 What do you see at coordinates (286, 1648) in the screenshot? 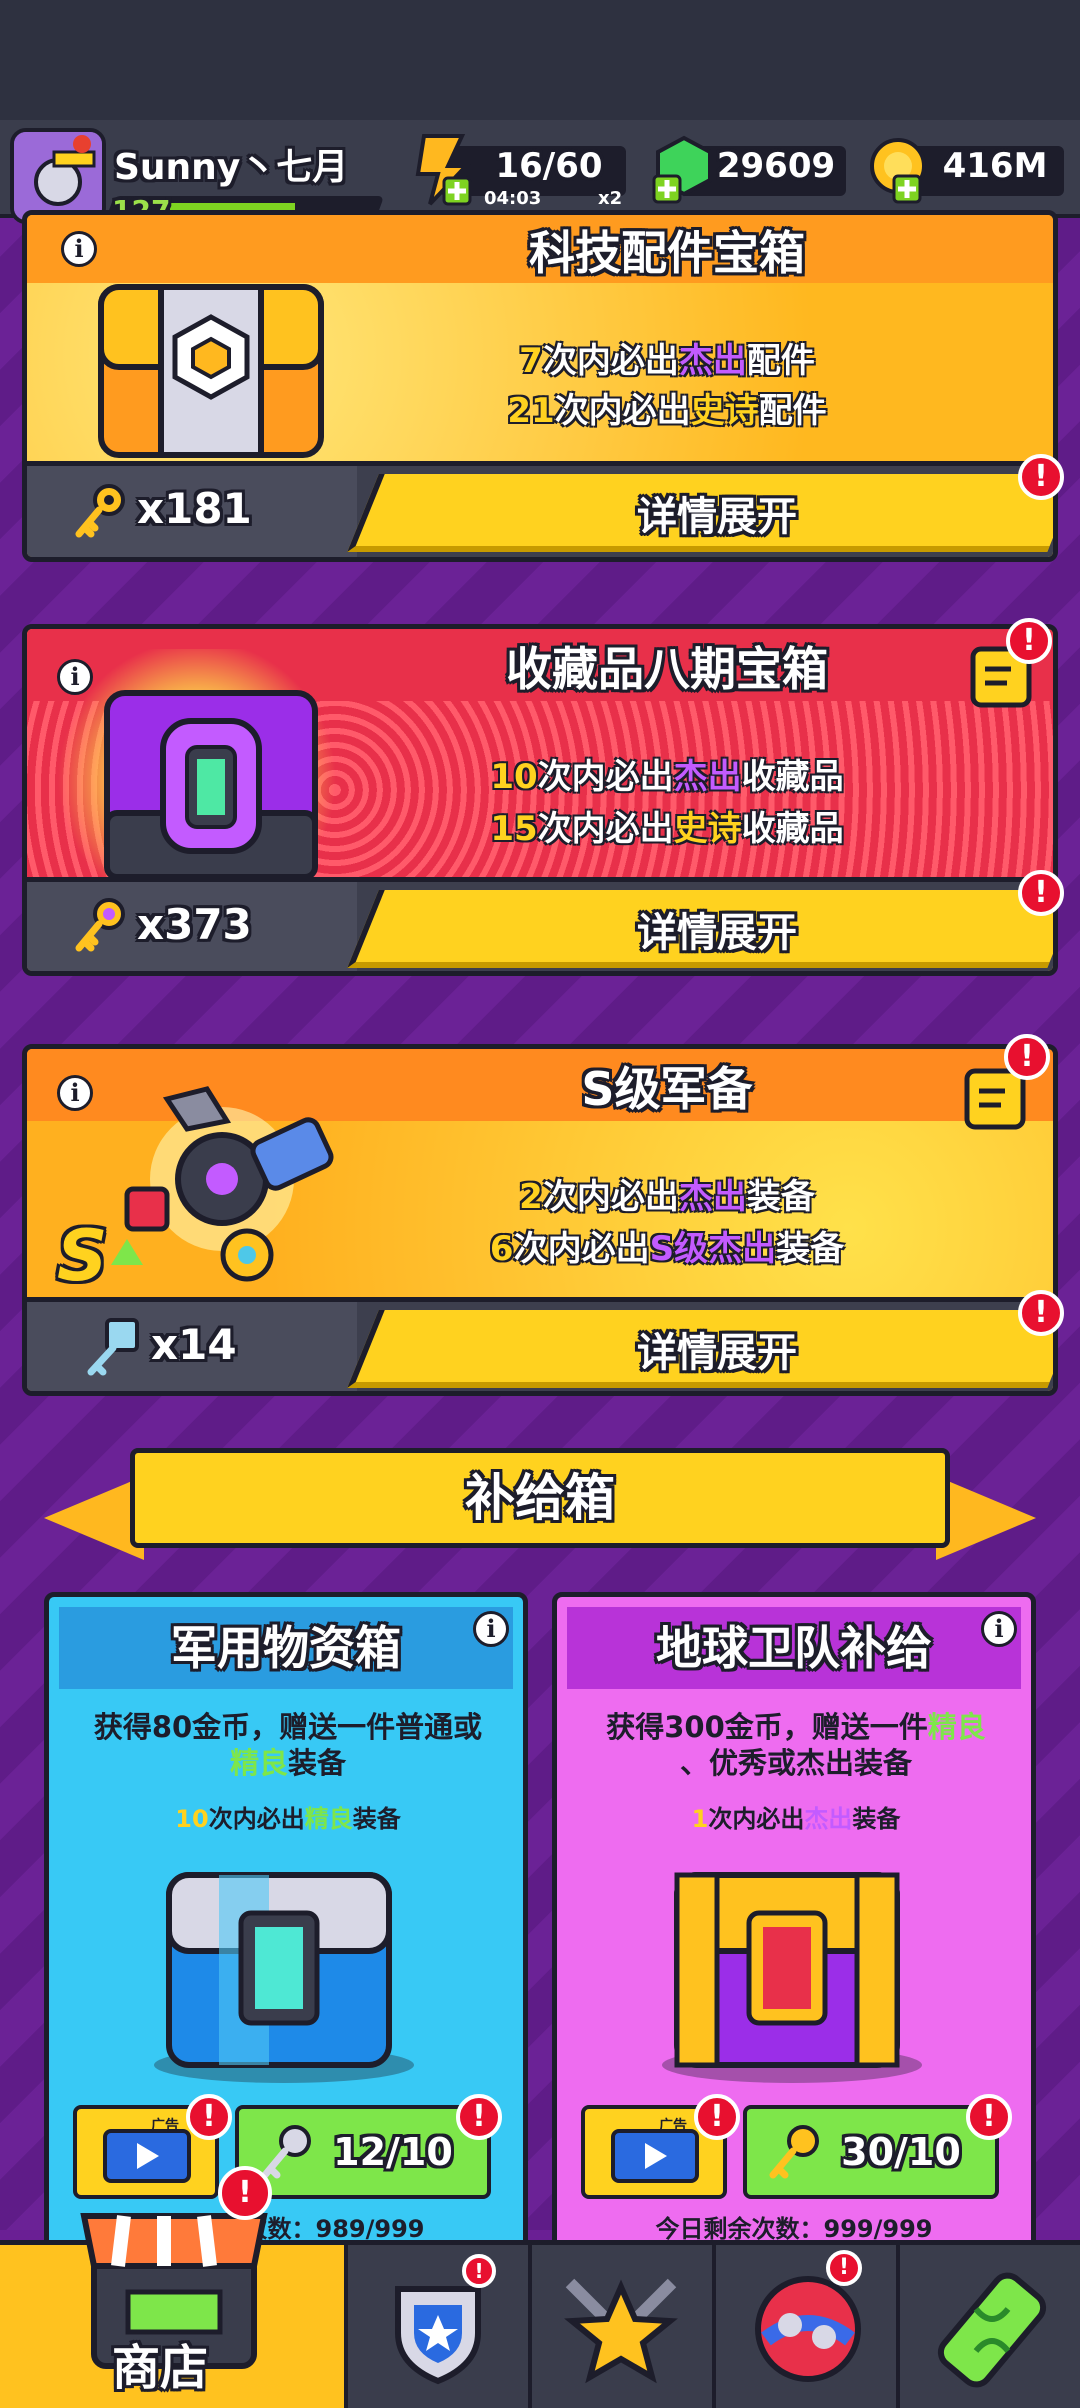
I see `supply-card-title: 军用物资箱` at bounding box center [286, 1648].